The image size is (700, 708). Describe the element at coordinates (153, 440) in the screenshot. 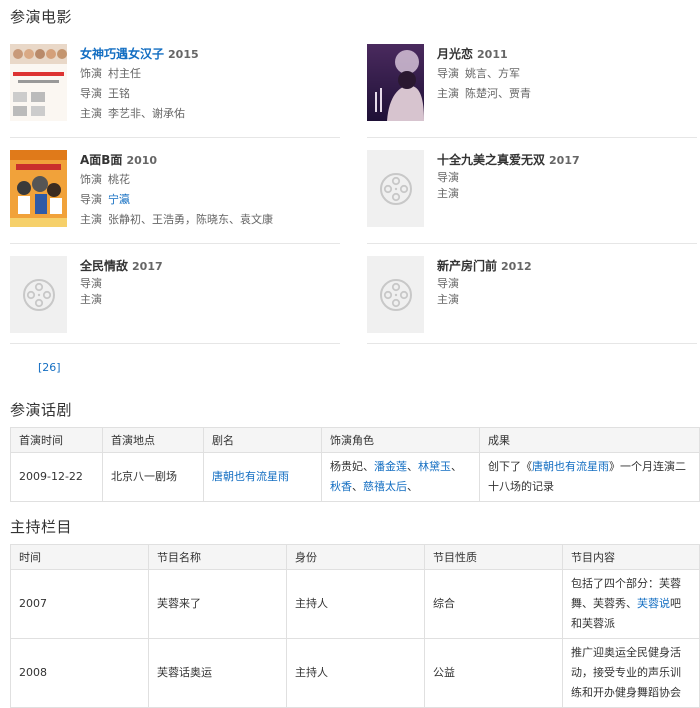

I see `column-header: 首演地点` at that location.